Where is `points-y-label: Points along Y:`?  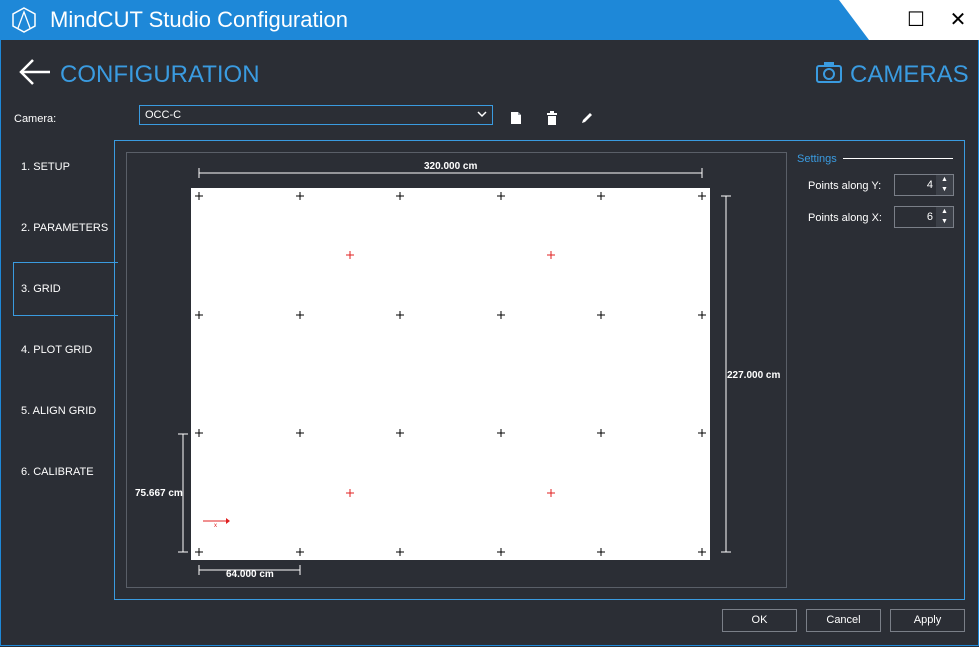
points-y-label: Points along Y: is located at coordinates (845, 186).